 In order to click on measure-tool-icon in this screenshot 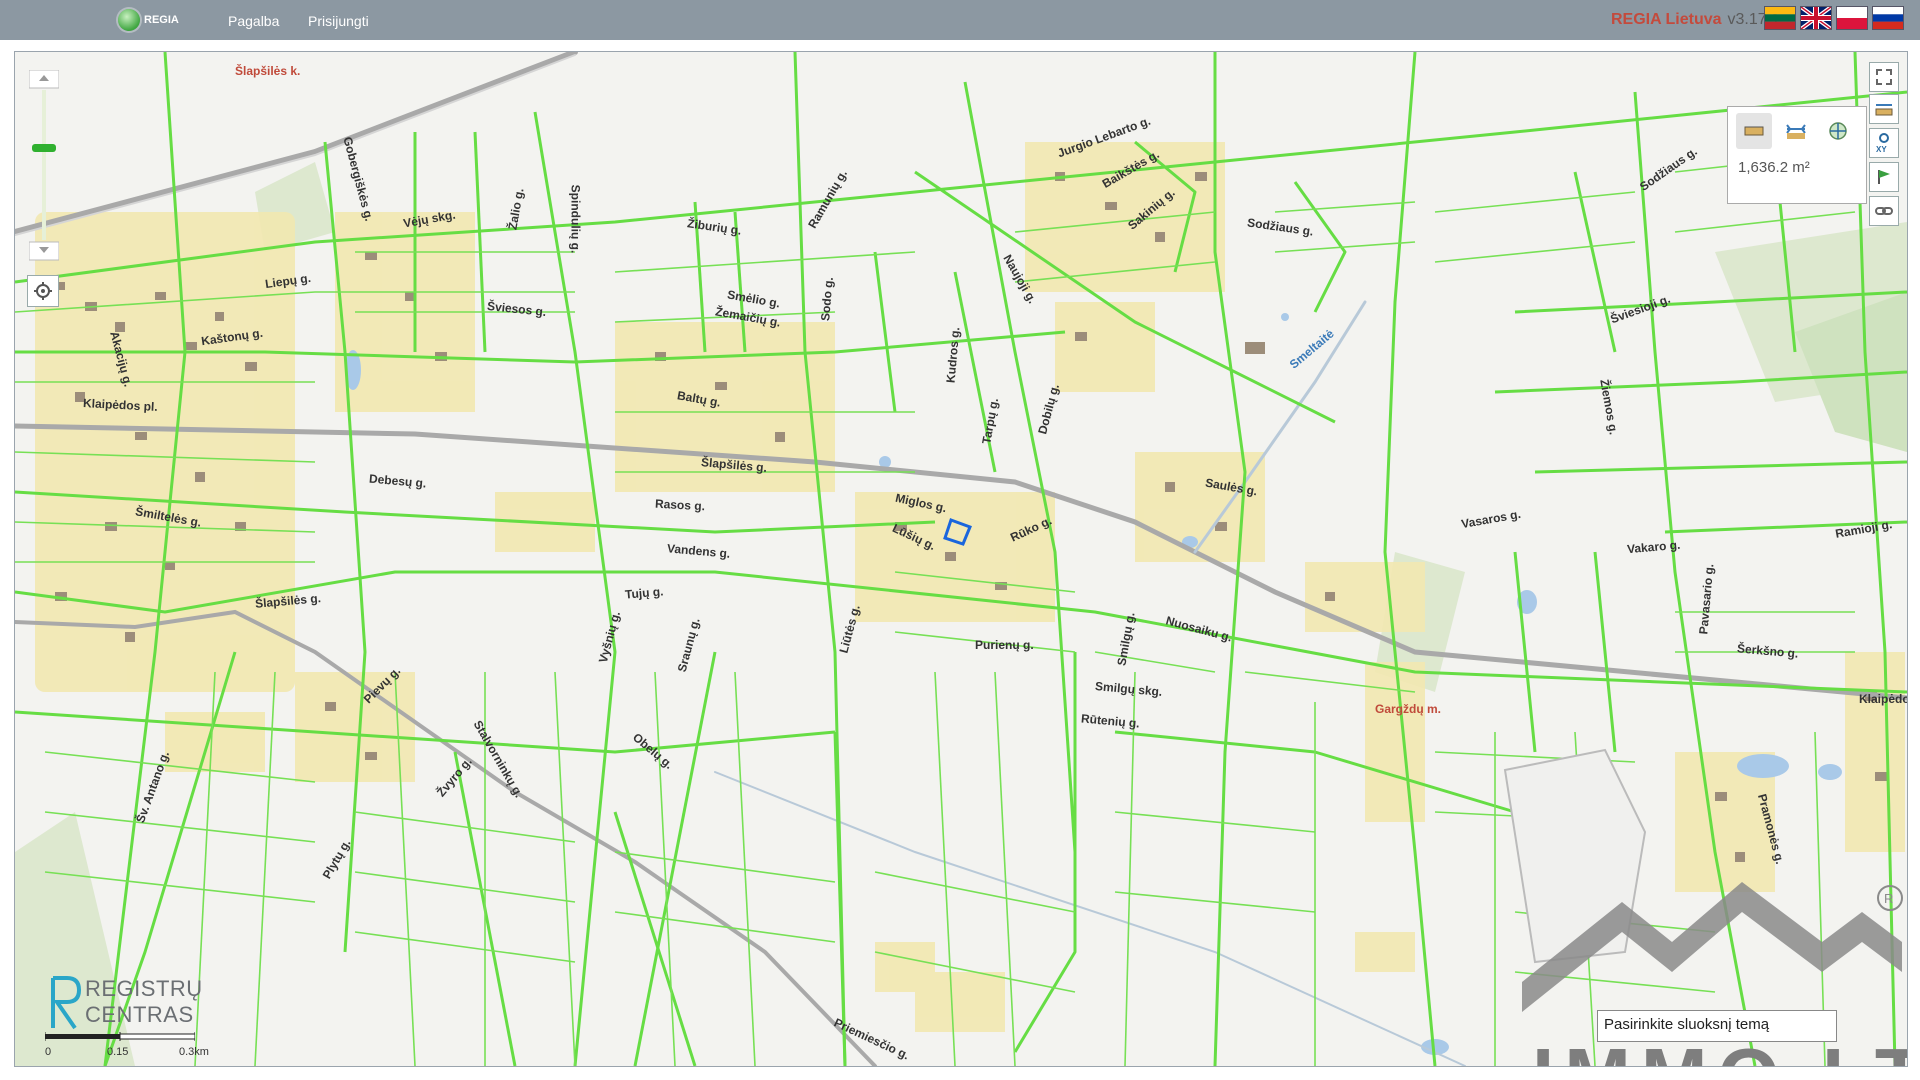, I will do `click(1884, 110)`.